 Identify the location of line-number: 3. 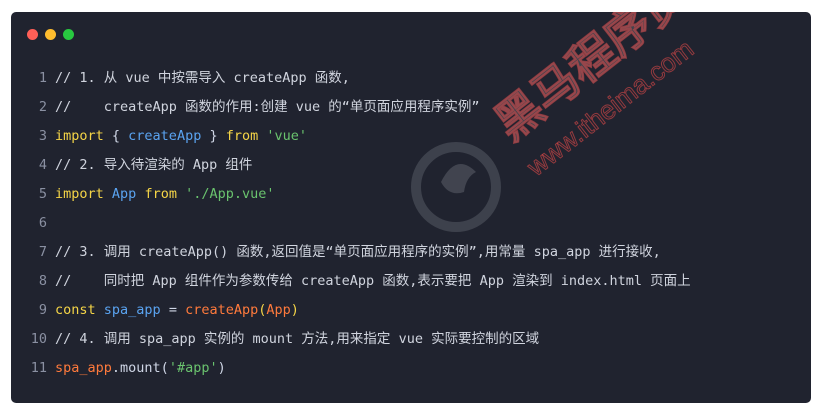
(42, 136).